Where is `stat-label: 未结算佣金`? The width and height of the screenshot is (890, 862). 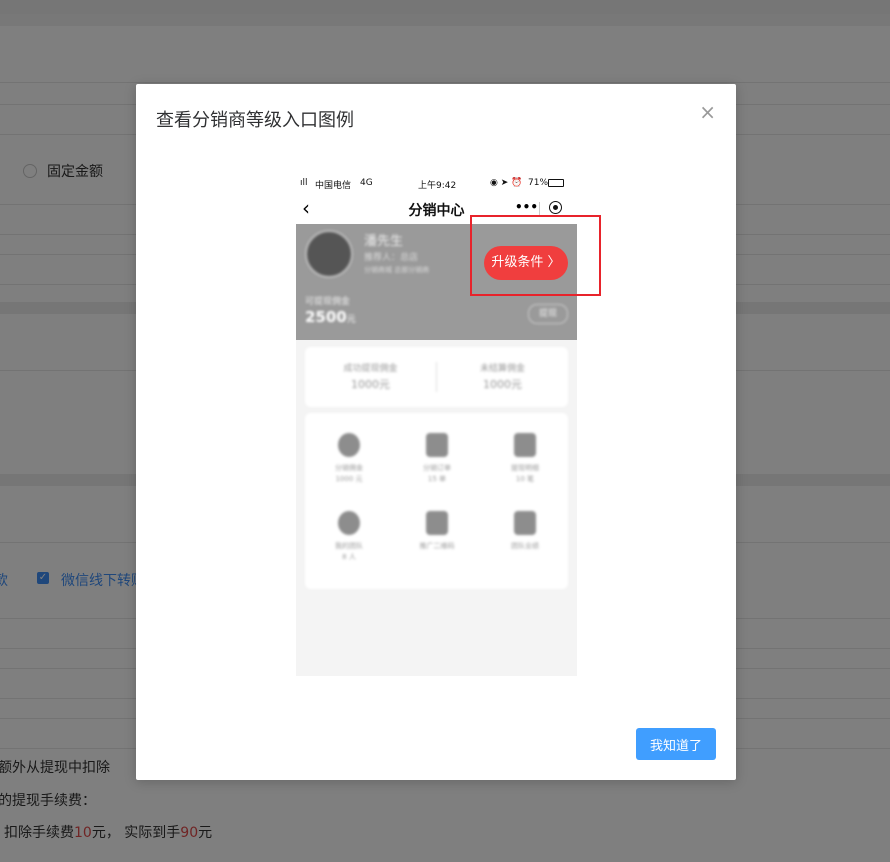 stat-label: 未结算佣金 is located at coordinates (502, 369).